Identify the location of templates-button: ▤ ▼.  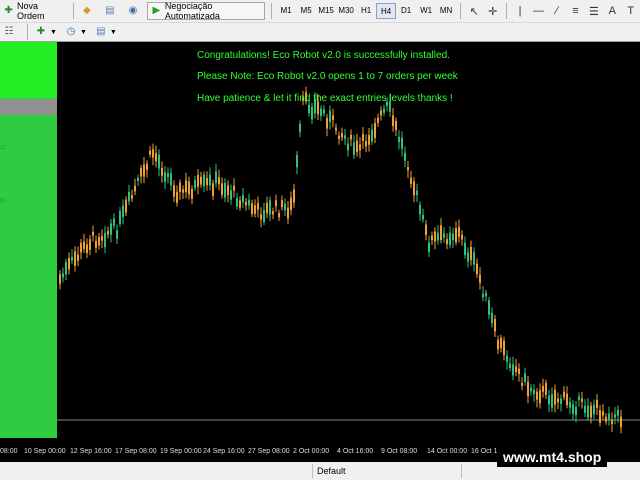
(106, 32).